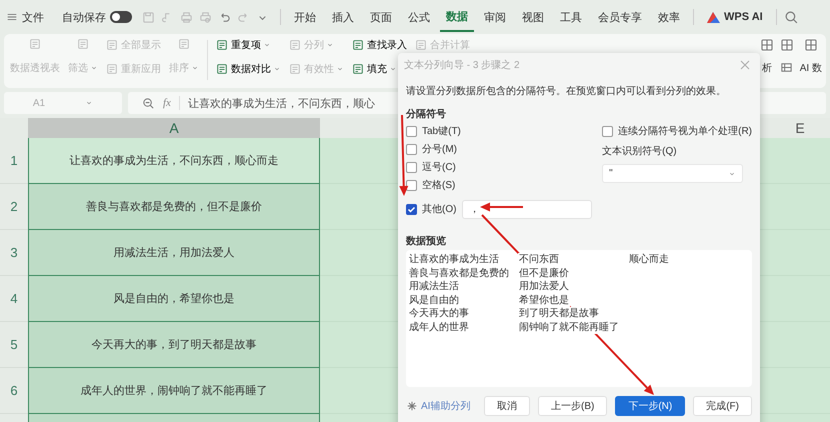  Describe the element at coordinates (640, 151) in the screenshot. I see `field-label: 文本识别符号(Q)` at that location.